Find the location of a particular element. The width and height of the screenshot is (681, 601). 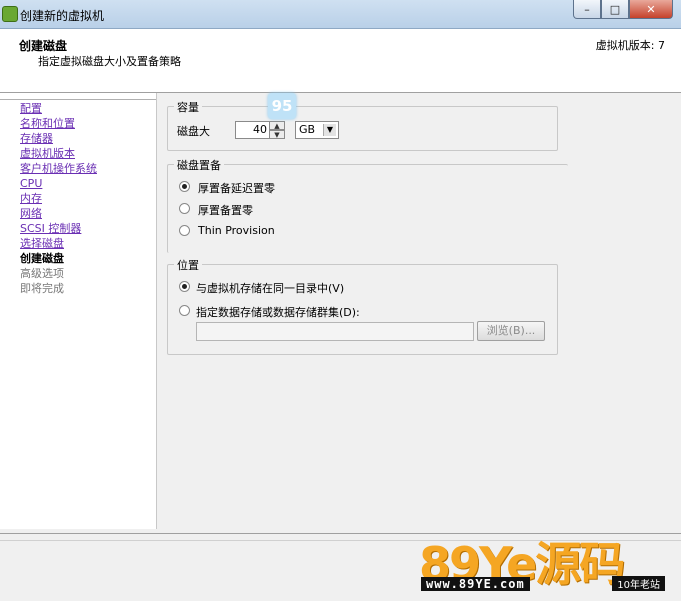

window-title: 创建新的虚拟机 is located at coordinates (62, 16).